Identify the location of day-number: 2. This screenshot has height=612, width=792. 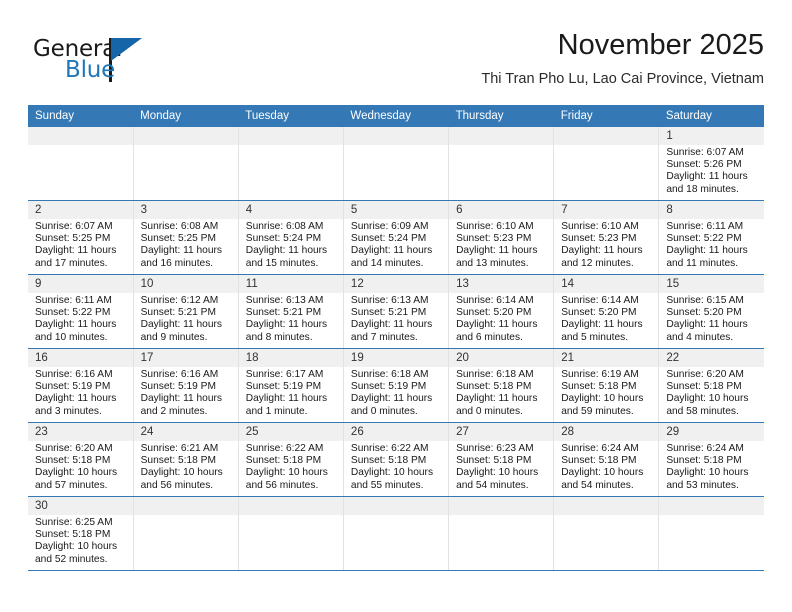
(80, 210).